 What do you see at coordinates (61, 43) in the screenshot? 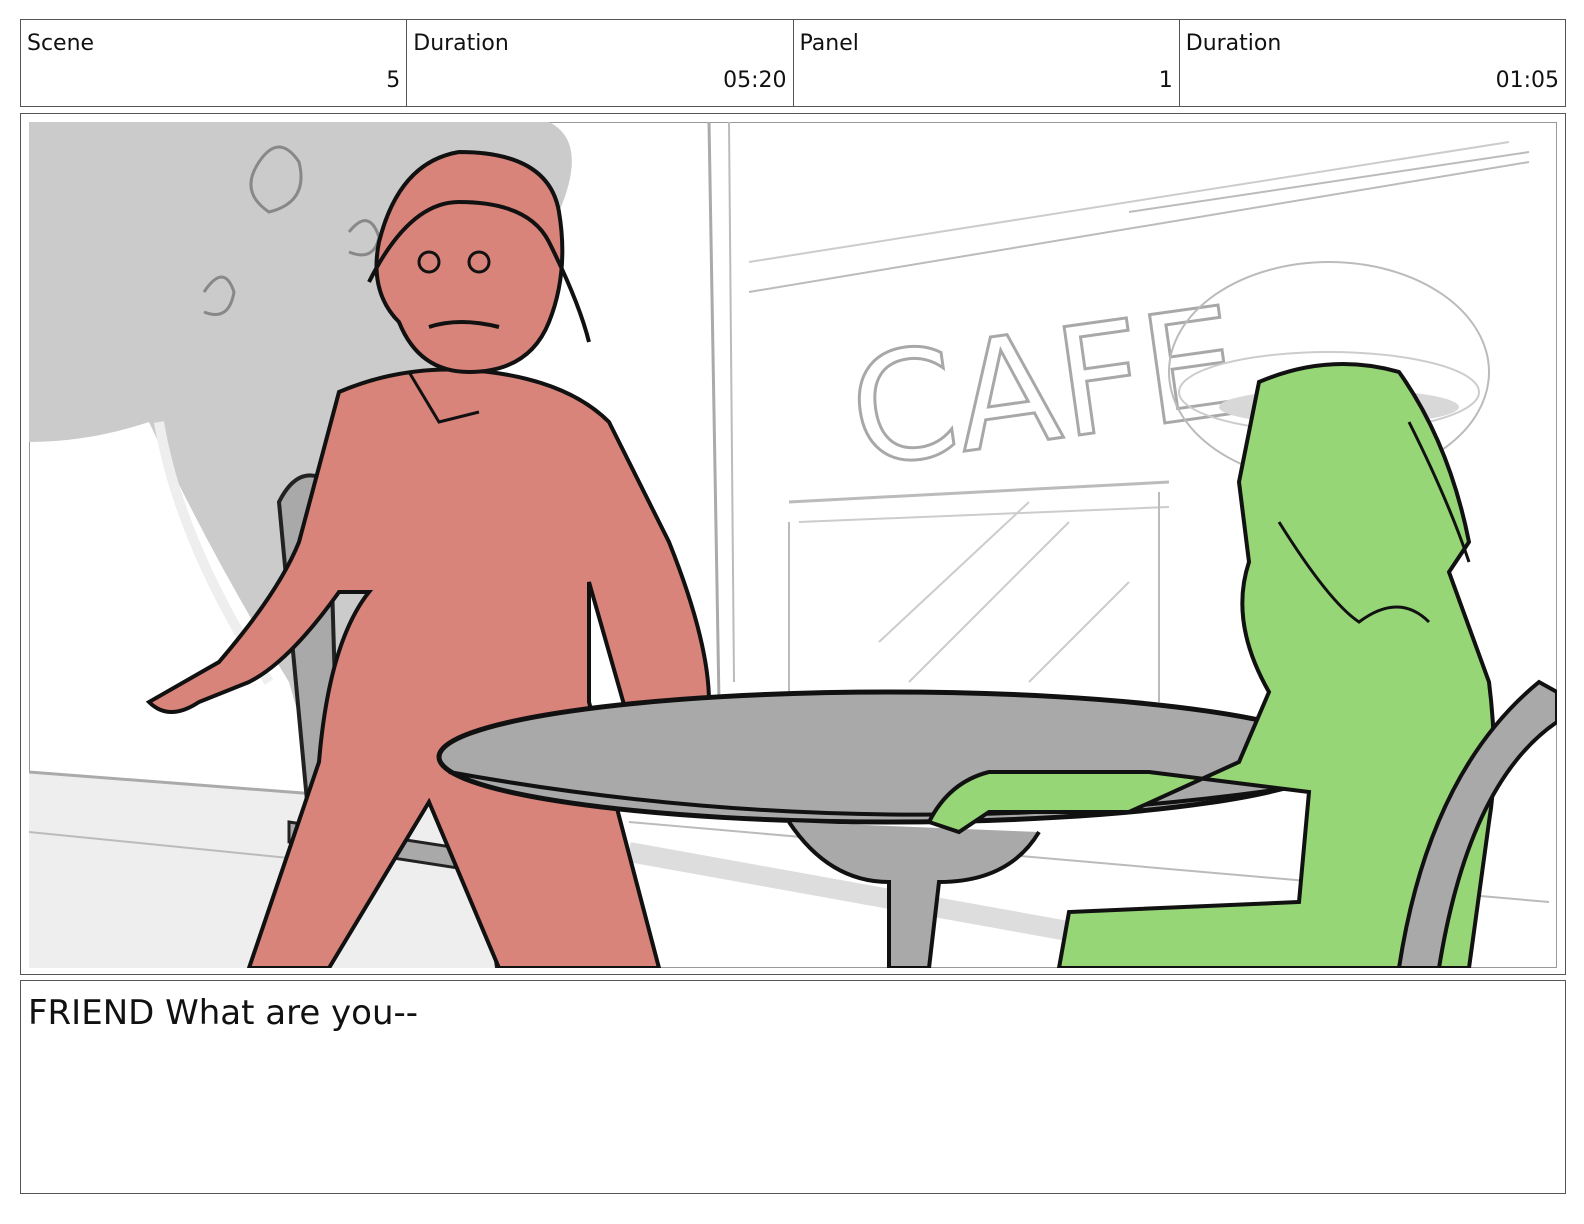
I see `scene-label: Scene` at bounding box center [61, 43].